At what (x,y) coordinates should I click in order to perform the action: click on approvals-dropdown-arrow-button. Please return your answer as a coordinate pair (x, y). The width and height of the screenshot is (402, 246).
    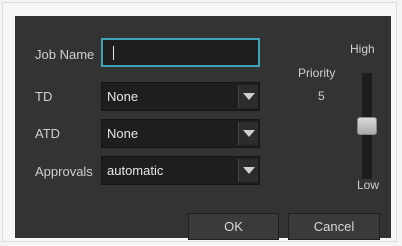
    Looking at the image, I should click on (248, 170).